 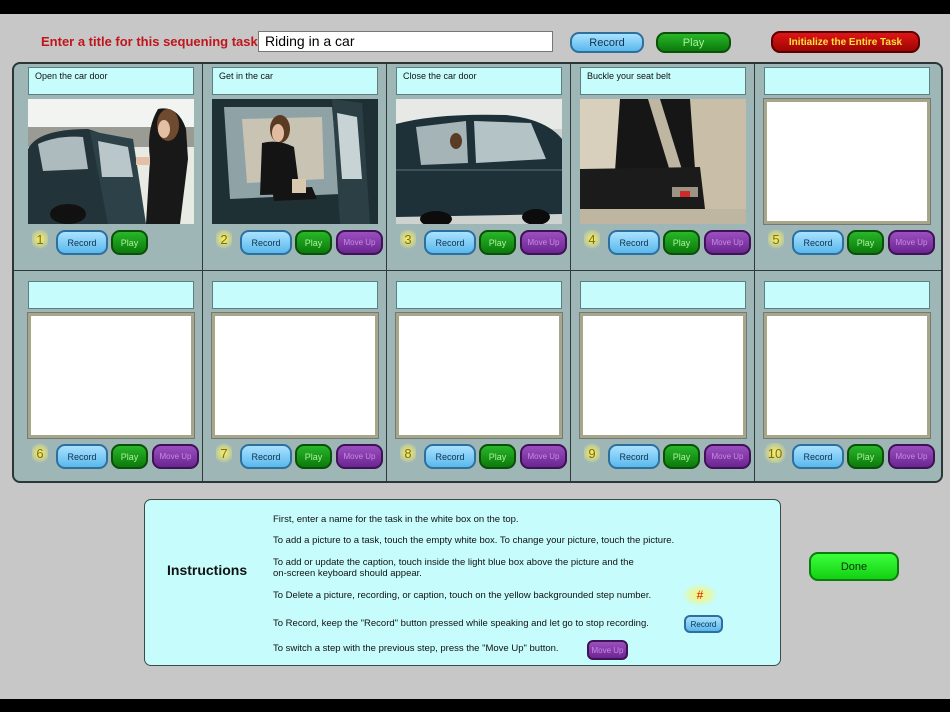 What do you see at coordinates (776, 239) in the screenshot?
I see `step-number: 5` at bounding box center [776, 239].